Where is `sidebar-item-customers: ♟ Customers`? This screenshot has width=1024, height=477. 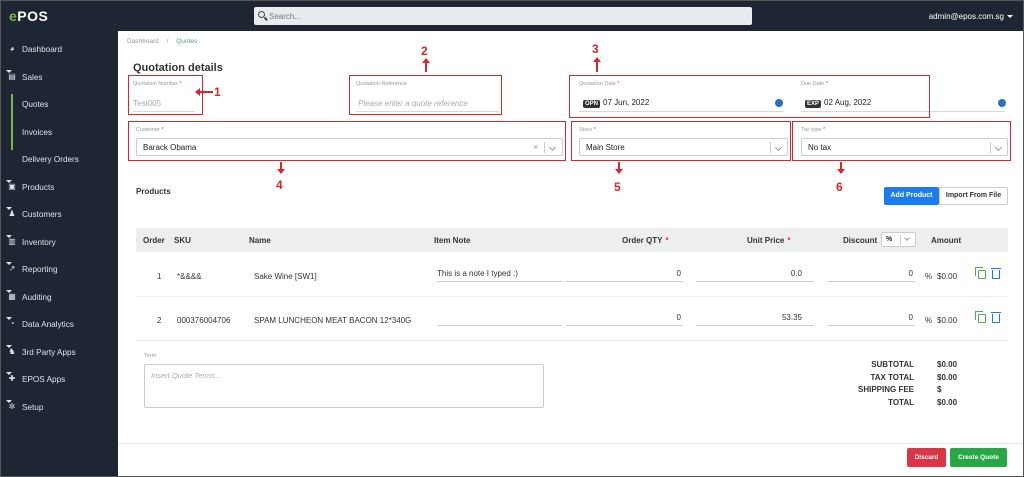
sidebar-item-customers: ♟ Customers is located at coordinates (59, 214).